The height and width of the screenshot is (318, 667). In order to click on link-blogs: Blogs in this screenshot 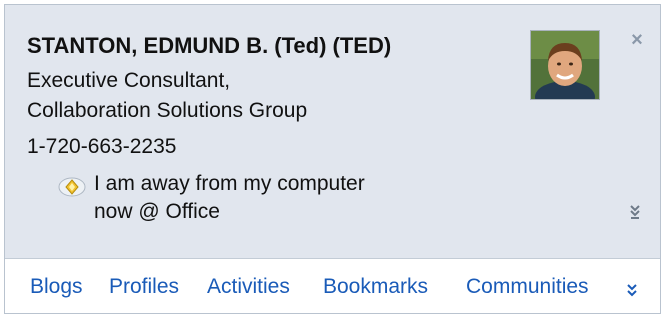, I will do `click(56, 287)`.